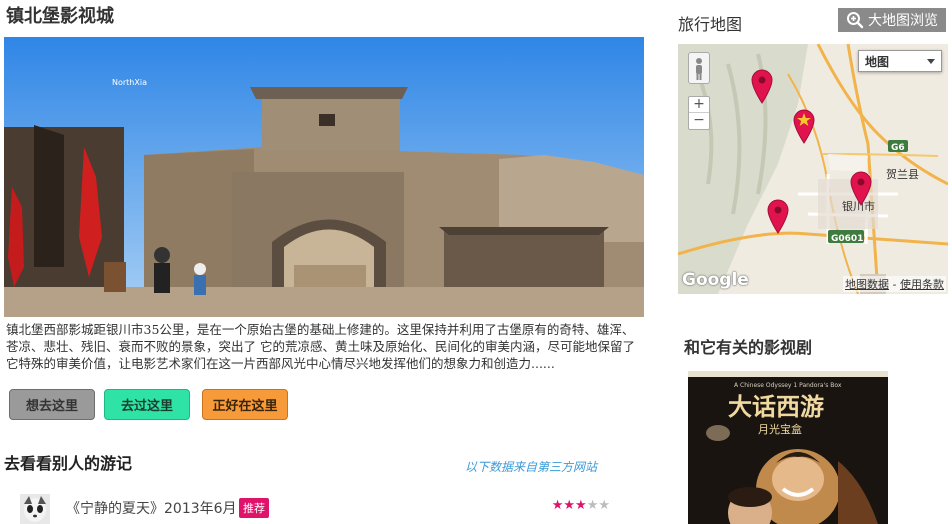  Describe the element at coordinates (898, 148) in the screenshot. I see `road-label-g6: G6` at that location.